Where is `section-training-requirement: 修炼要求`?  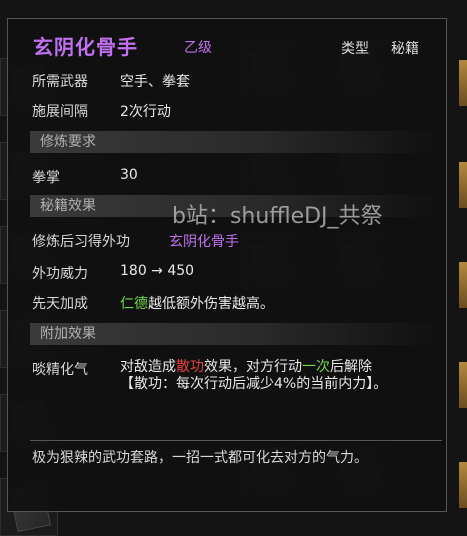 section-training-requirement: 修炼要求 is located at coordinates (235, 142).